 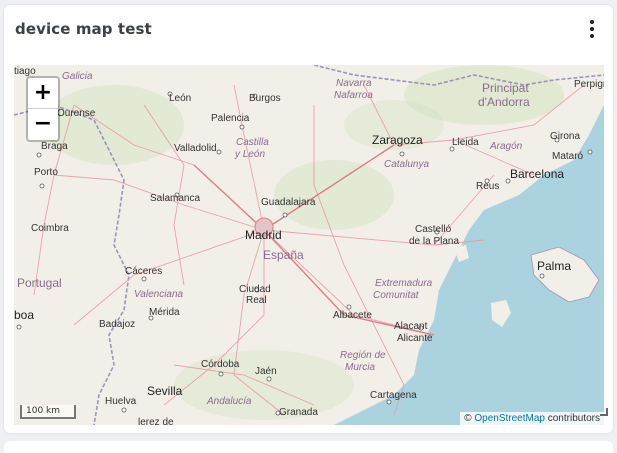 What do you see at coordinates (156, 421) in the screenshot?
I see `city-label: lerez de` at bounding box center [156, 421].